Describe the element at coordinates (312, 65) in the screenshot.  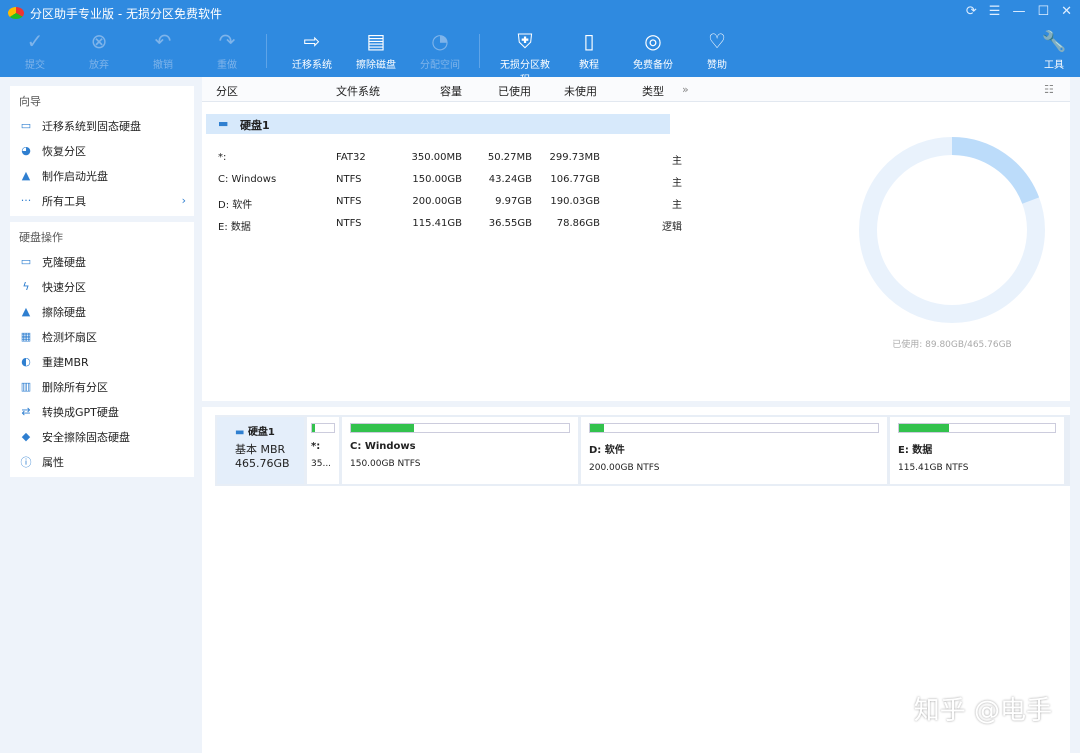
I see `toolbar-label: 迁移系统` at that location.